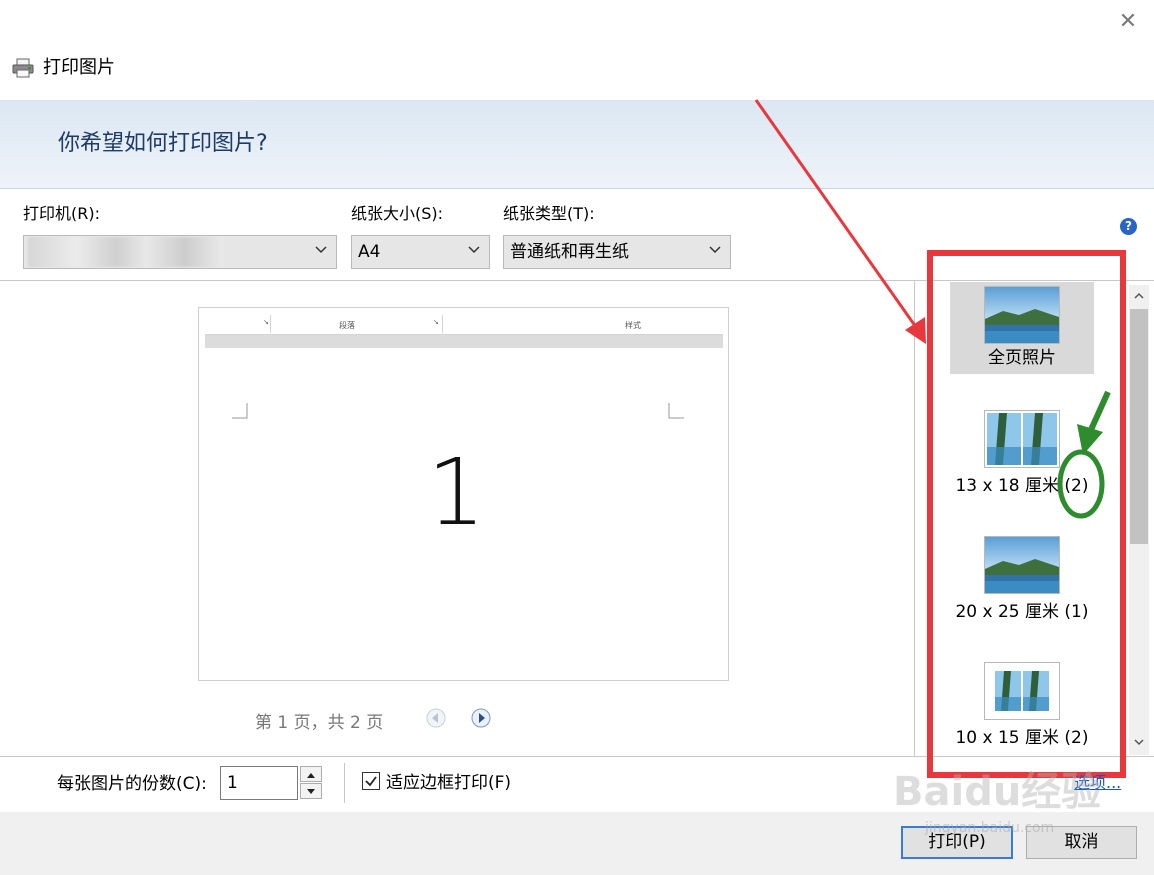 The width and height of the screenshot is (1154, 875). Describe the element at coordinates (915, 330) in the screenshot. I see `red-arrowhead` at that location.